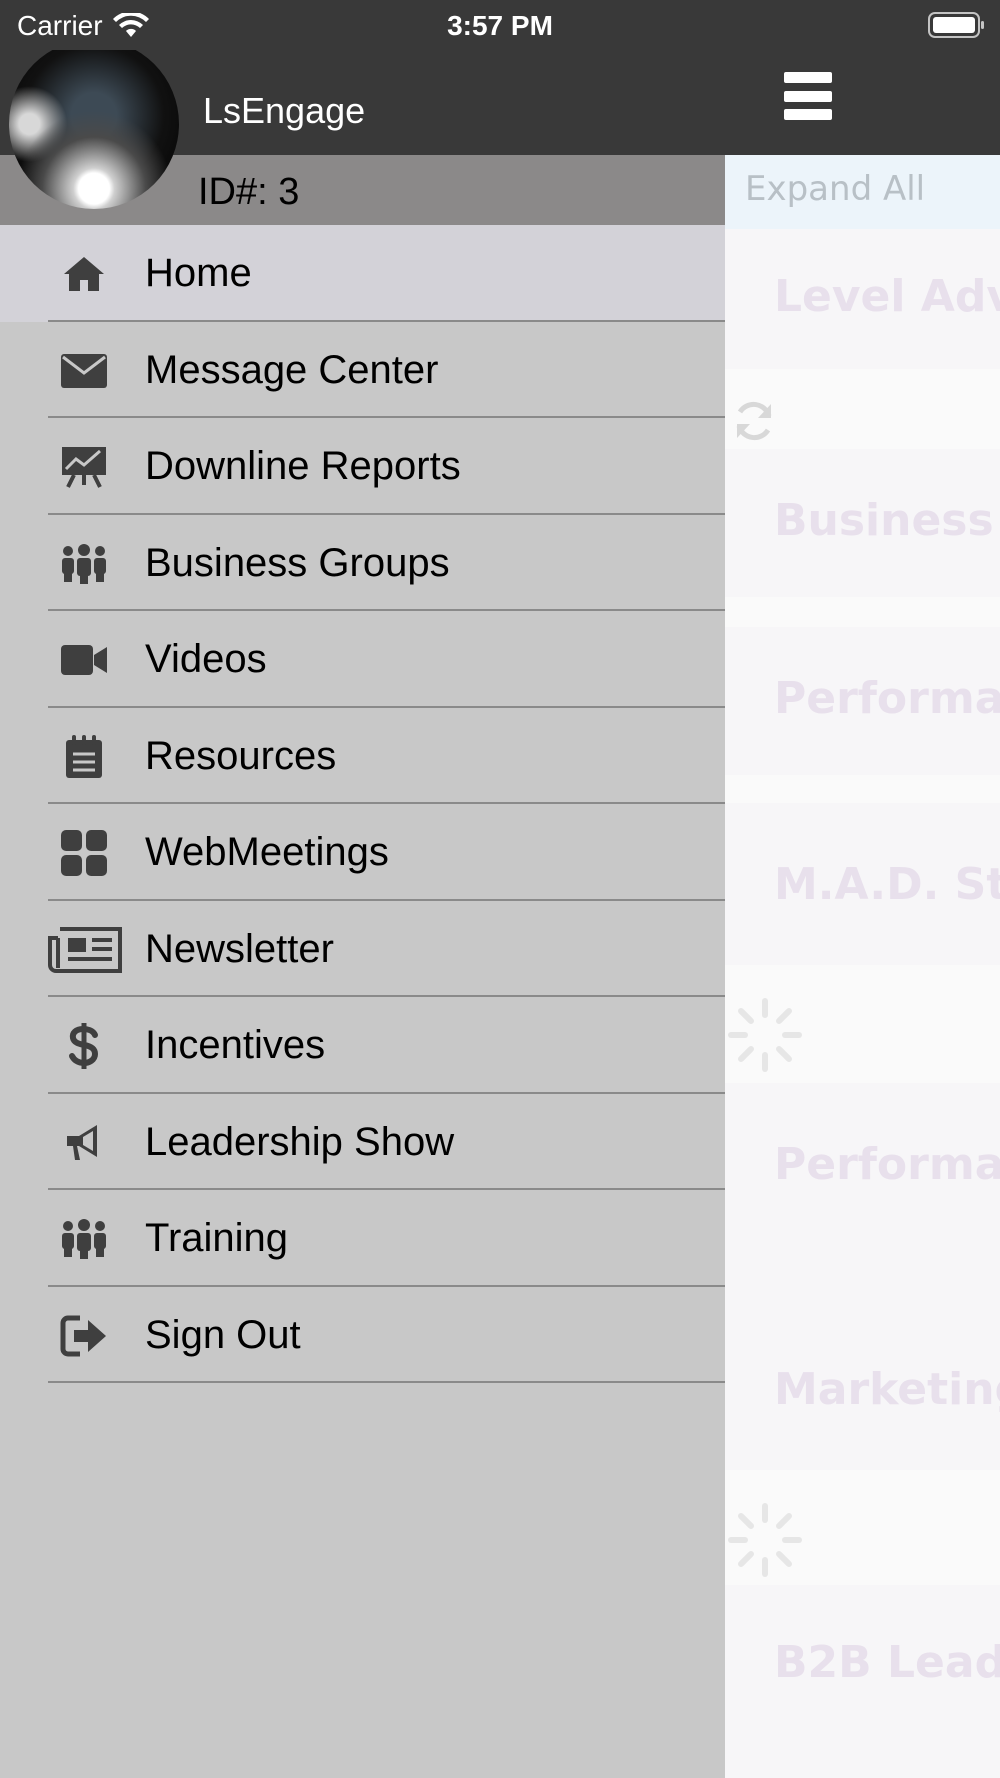  What do you see at coordinates (754, 421) in the screenshot?
I see `refresh-icon` at bounding box center [754, 421].